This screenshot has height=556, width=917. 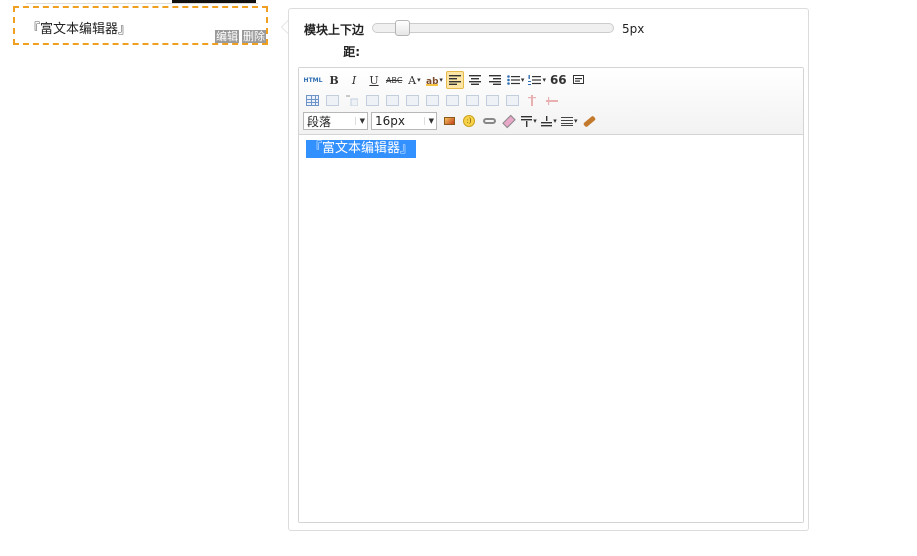 What do you see at coordinates (319, 121) in the screenshot?
I see `paragraph-select-value: 段落` at bounding box center [319, 121].